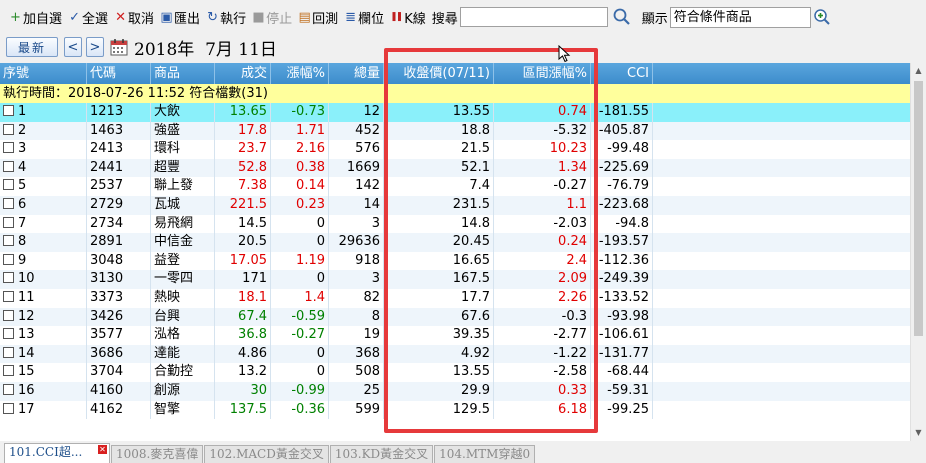  Describe the element at coordinates (183, 224) in the screenshot. I see `cell-name: 易飛網` at that location.